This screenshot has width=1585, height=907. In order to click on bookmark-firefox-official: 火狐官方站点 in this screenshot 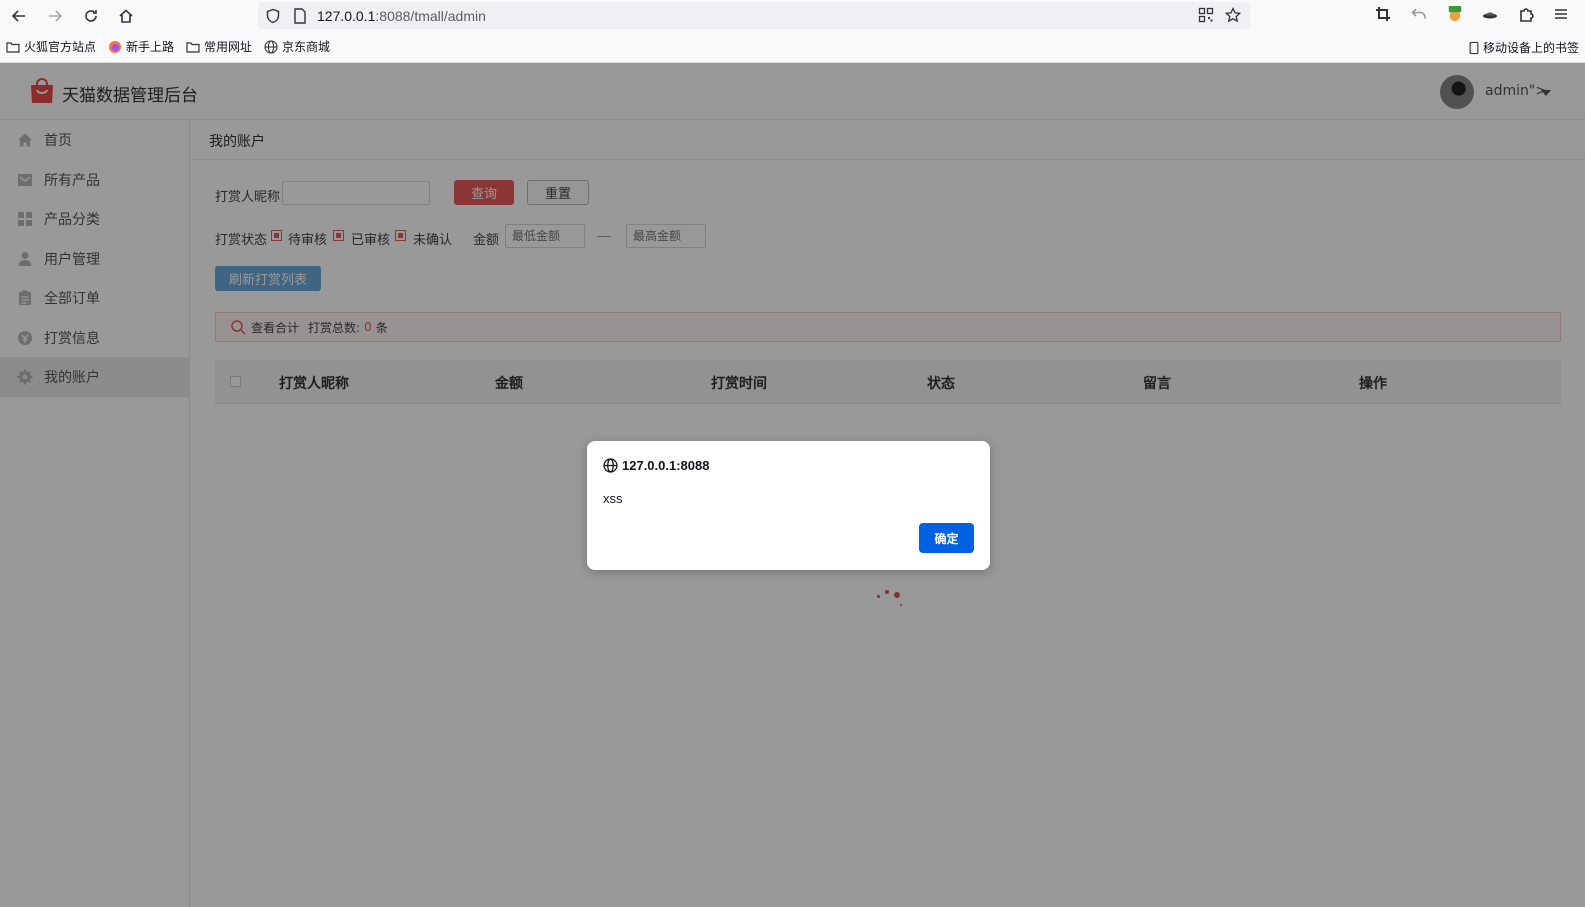, I will do `click(51, 46)`.